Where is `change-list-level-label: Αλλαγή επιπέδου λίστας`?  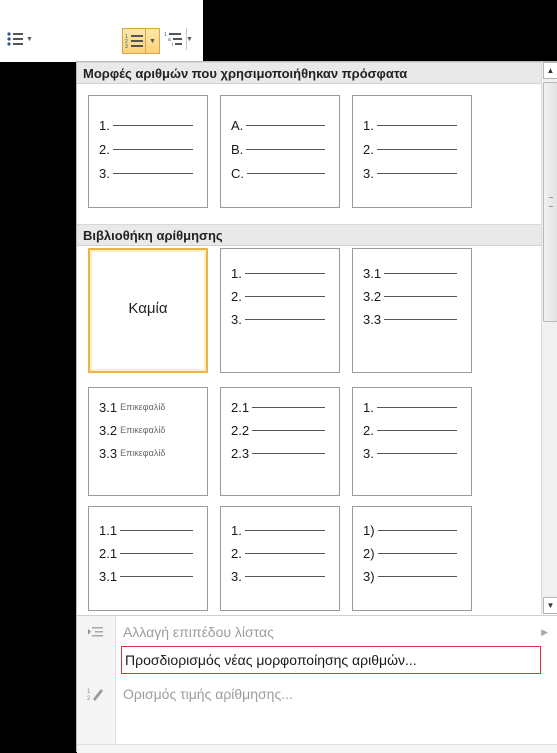
change-list-level-label: Αλλαγή επιπέδου λίστας is located at coordinates (198, 632).